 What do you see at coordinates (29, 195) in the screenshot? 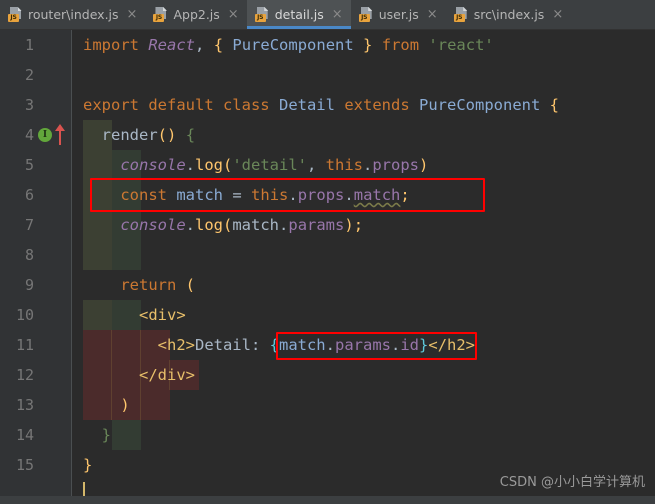
I see `line-number: 6` at bounding box center [29, 195].